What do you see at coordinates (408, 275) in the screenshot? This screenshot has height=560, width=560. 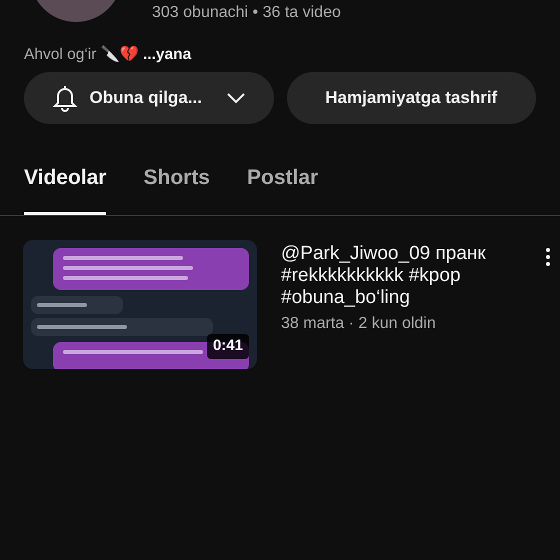 I see `video-title: @Park_Jiwoo_09 пранк #rekkkkkkkkkk #kpop #obuna_bo‘ling` at bounding box center [408, 275].